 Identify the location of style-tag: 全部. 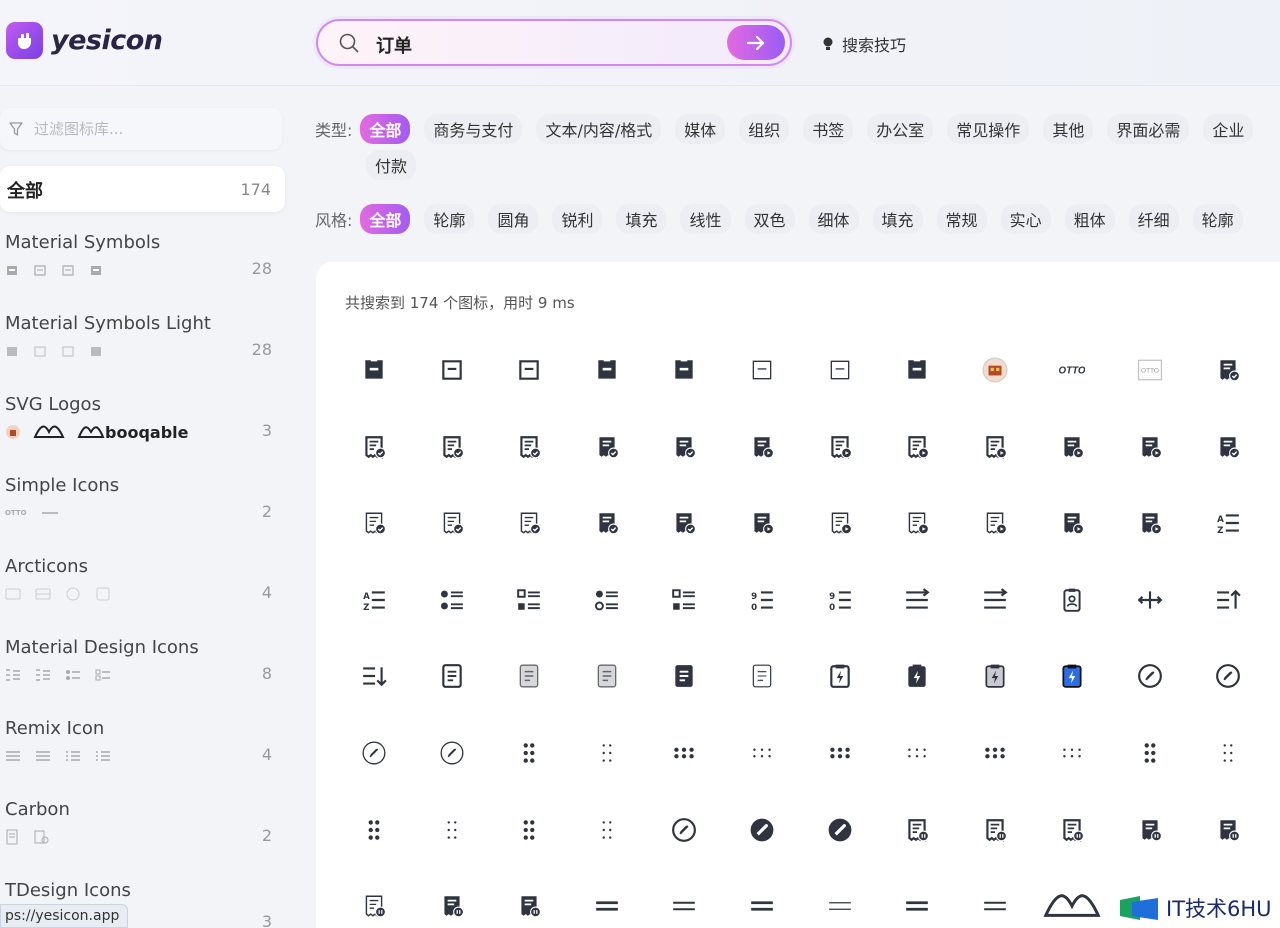
(385, 219).